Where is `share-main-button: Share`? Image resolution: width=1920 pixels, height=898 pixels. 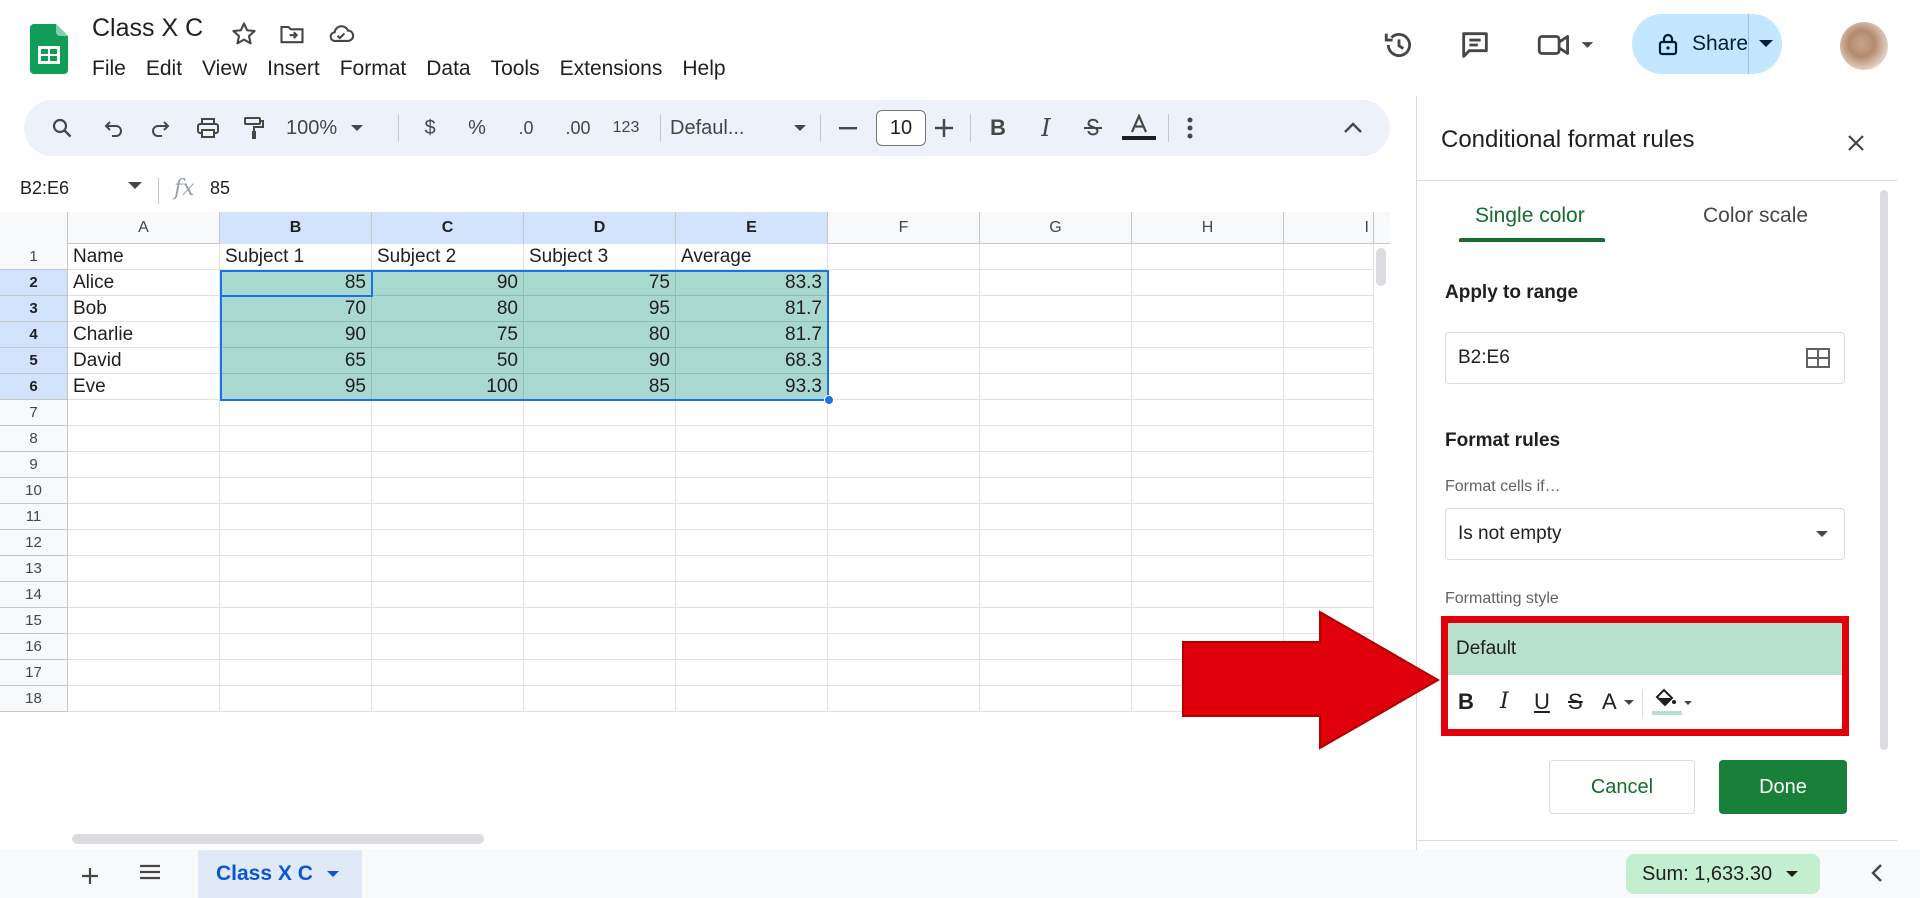
share-main-button: Share is located at coordinates (1691, 44).